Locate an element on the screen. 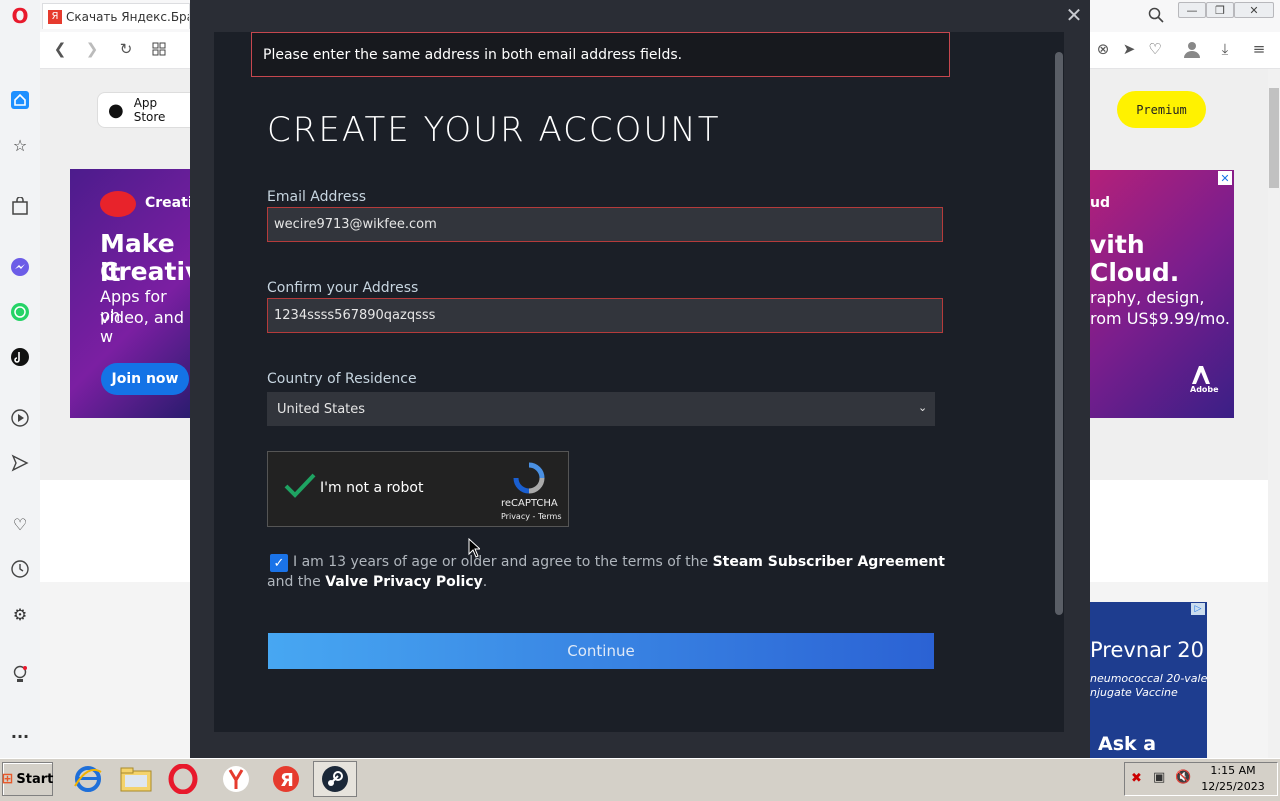 This screenshot has height=801, width=1280. country-select: United States ⌄ is located at coordinates (601, 409).